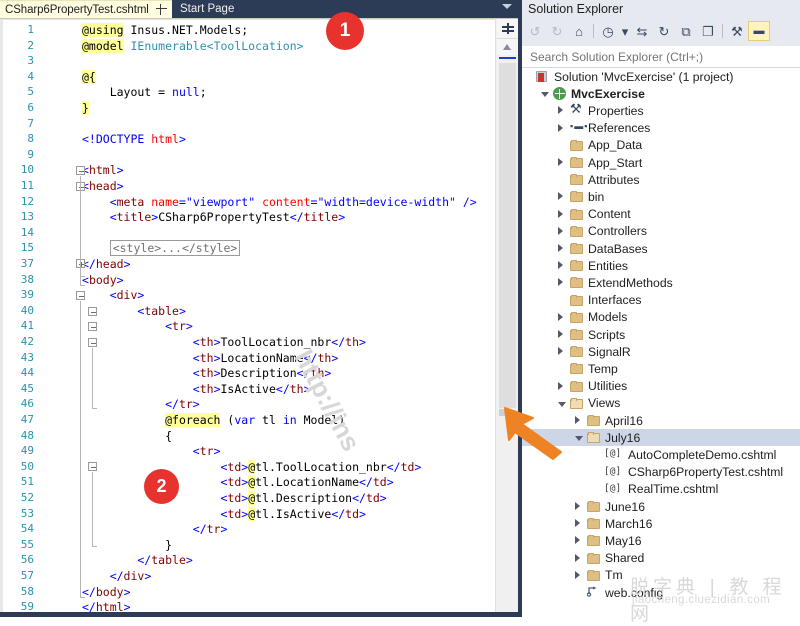  What do you see at coordinates (661, 523) in the screenshot?
I see `tree-item-march16: March16` at bounding box center [661, 523].